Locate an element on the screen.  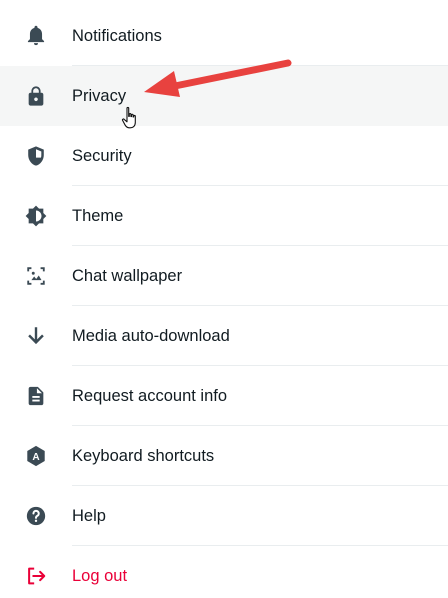
document-icon is located at coordinates (36, 396).